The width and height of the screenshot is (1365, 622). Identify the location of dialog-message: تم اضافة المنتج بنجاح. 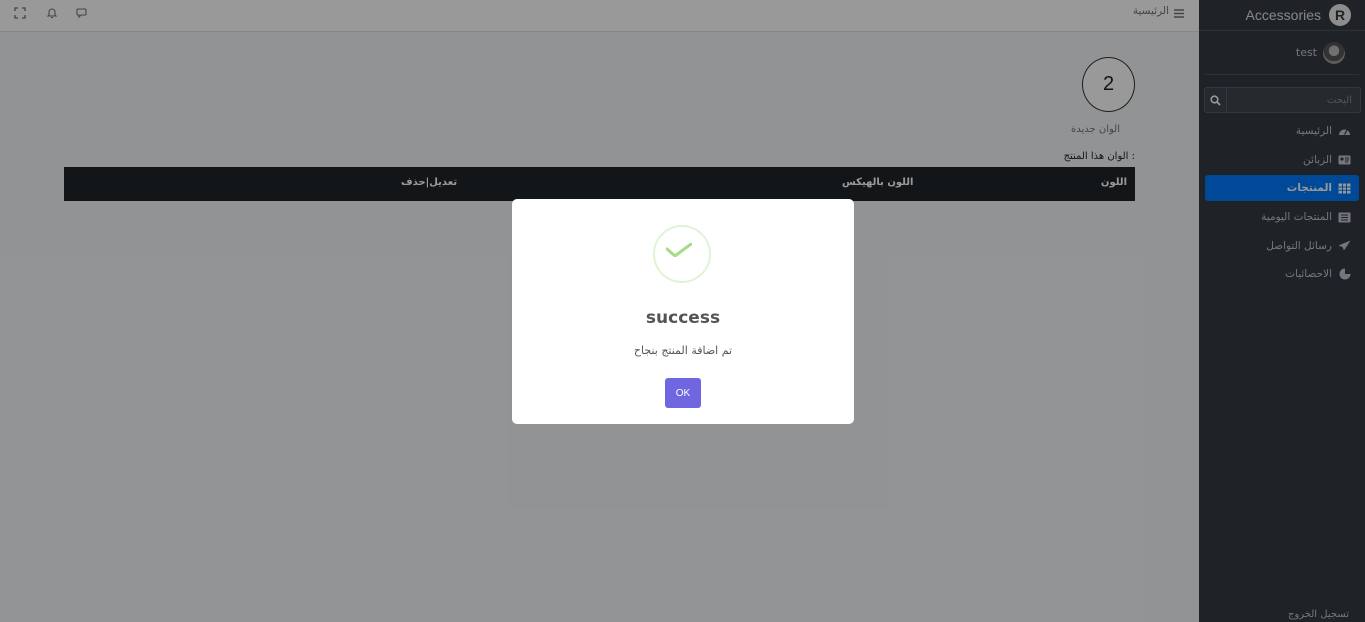
(683, 350).